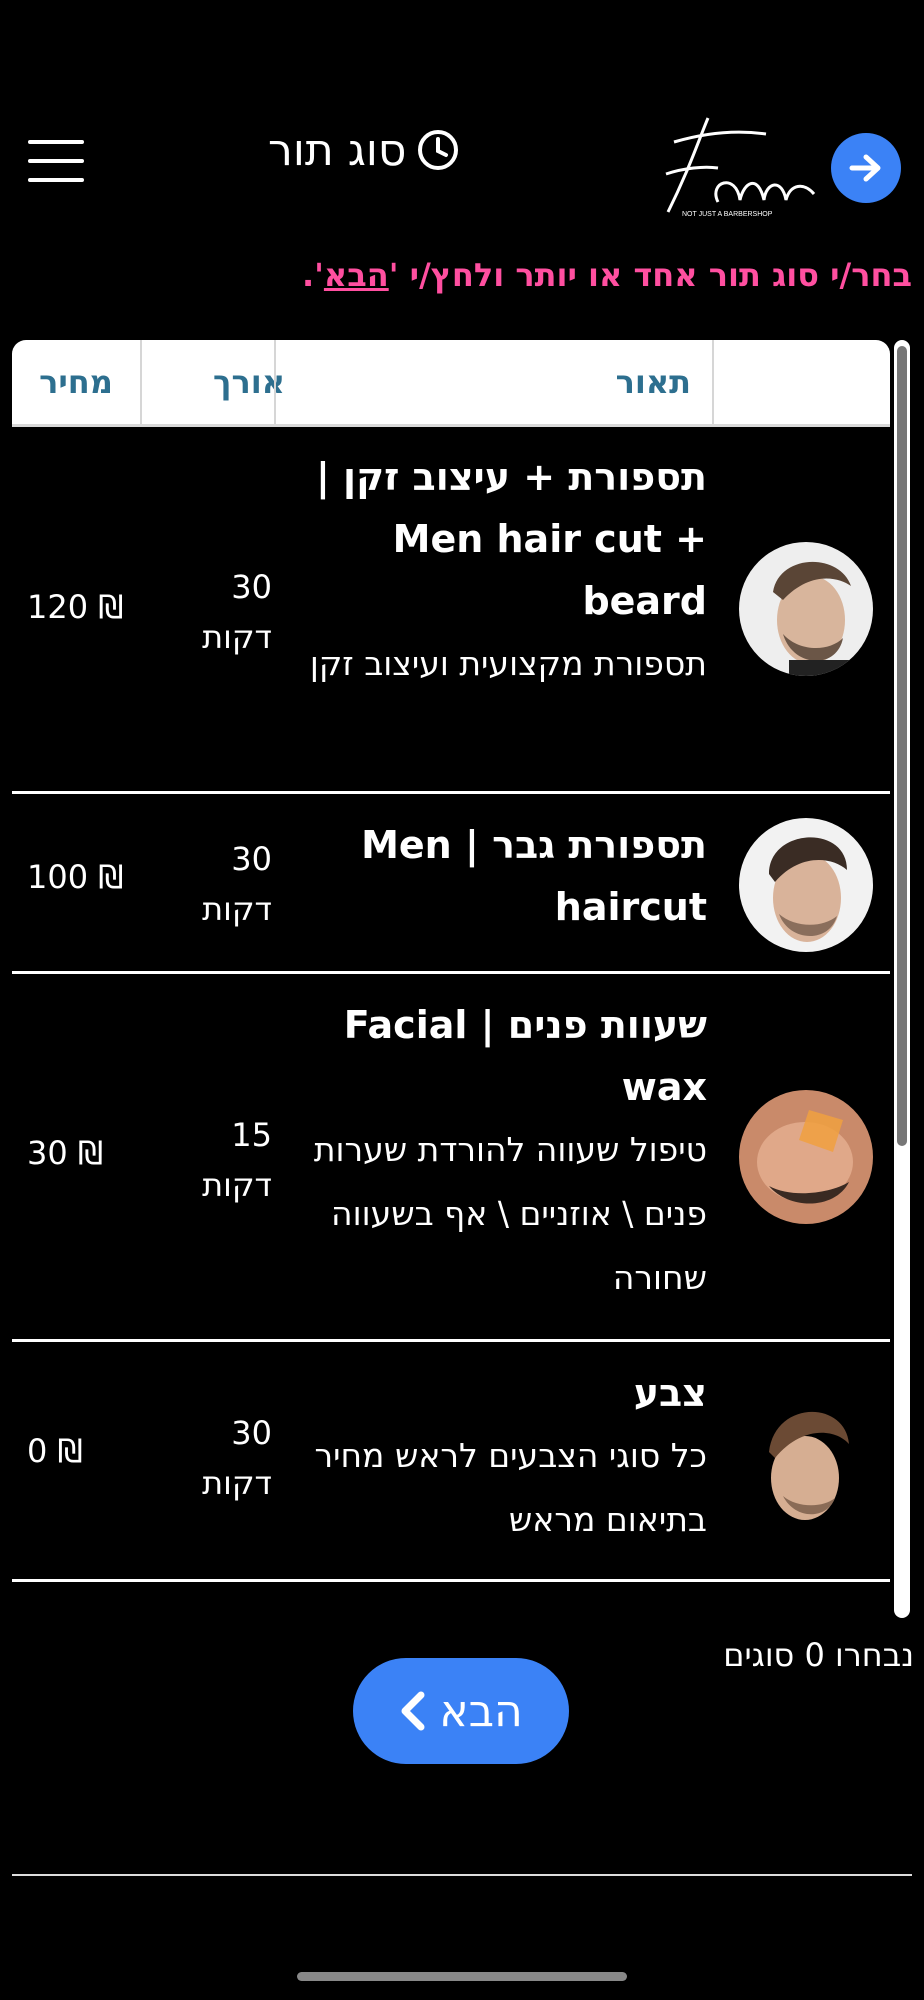 The height and width of the screenshot is (2000, 924). What do you see at coordinates (312, 275) in the screenshot?
I see `instruction-after: '.` at bounding box center [312, 275].